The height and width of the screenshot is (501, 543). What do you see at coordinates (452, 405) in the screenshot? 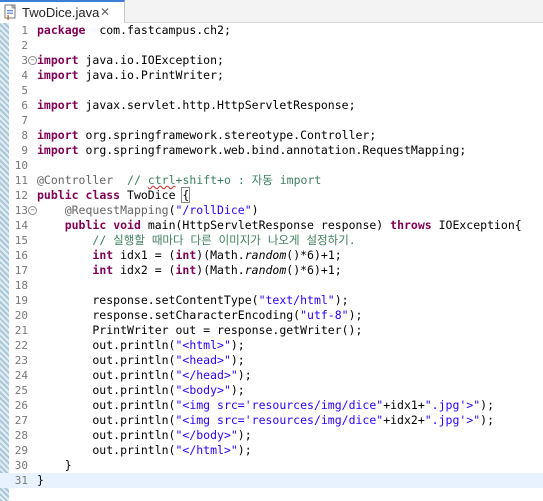
I see `code-token: ".jpg'>"` at bounding box center [452, 405].